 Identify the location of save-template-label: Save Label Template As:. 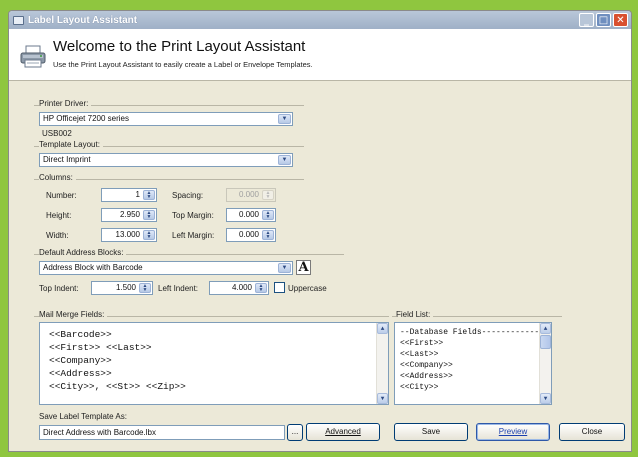
(83, 416).